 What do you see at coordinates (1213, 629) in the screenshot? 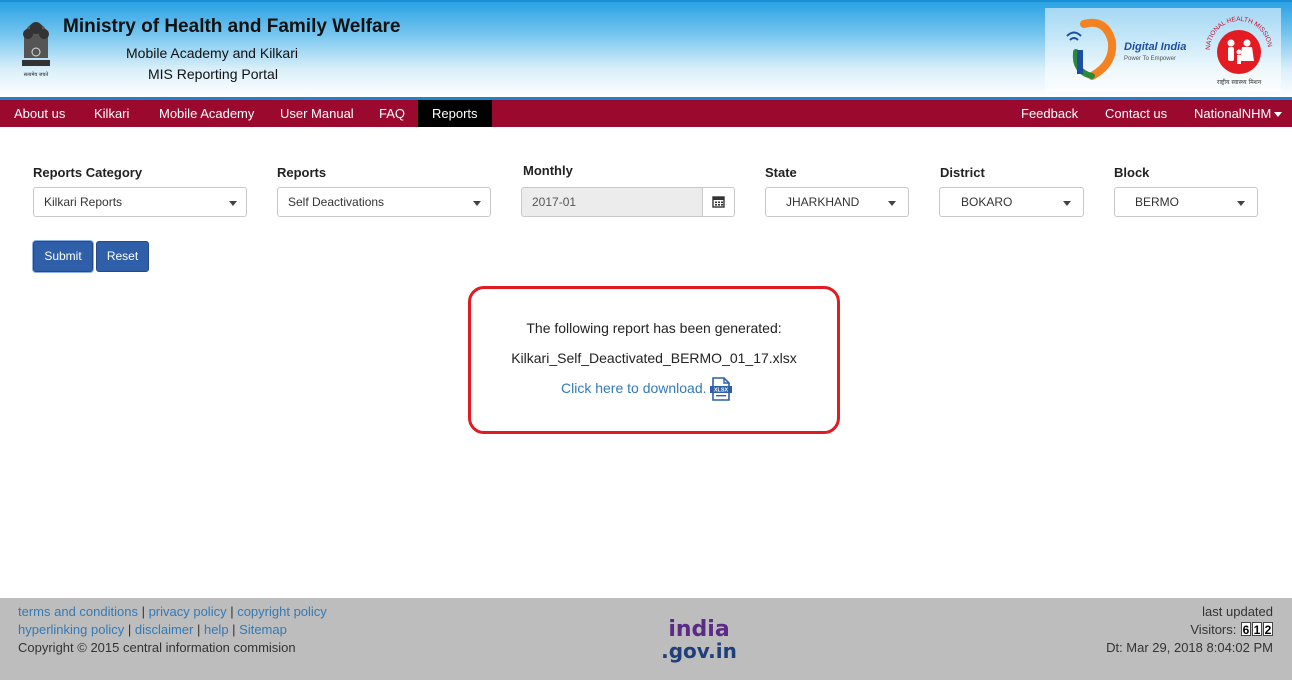
I see `visitors-label: Visitors:` at bounding box center [1213, 629].